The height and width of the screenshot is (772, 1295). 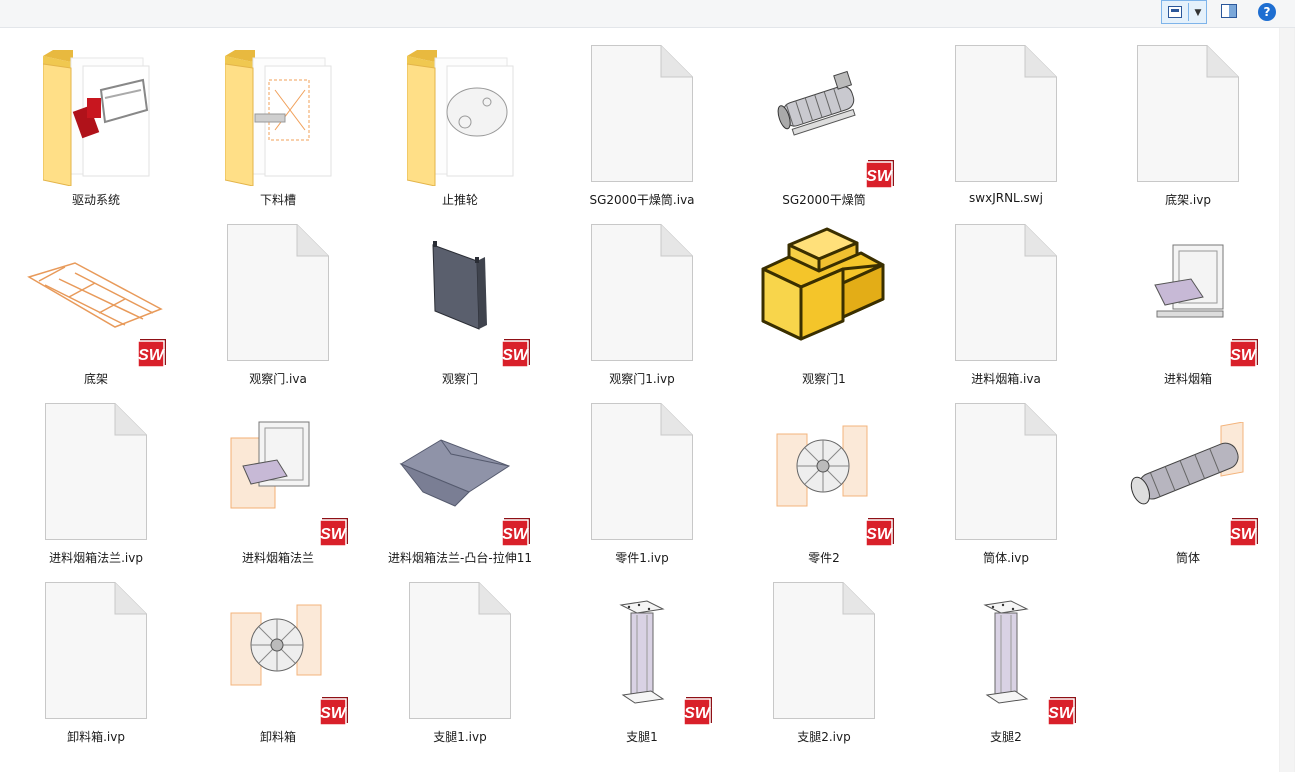 What do you see at coordinates (277, 200) in the screenshot?
I see `file-name-label: 下料槽` at bounding box center [277, 200].